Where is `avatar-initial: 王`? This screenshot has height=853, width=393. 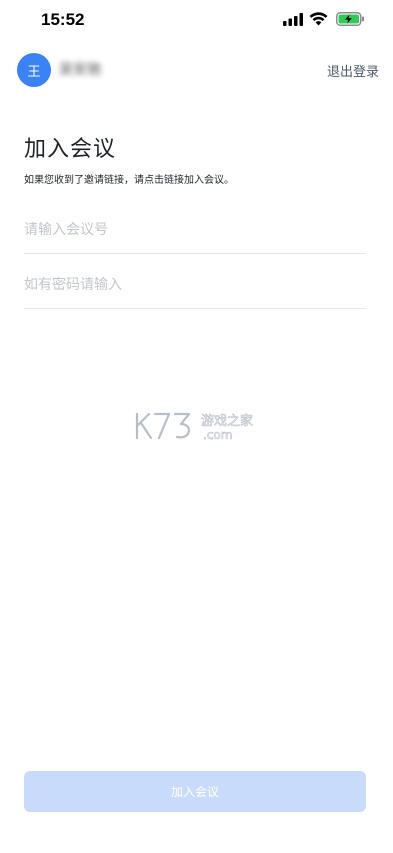 avatar-initial: 王 is located at coordinates (34, 72).